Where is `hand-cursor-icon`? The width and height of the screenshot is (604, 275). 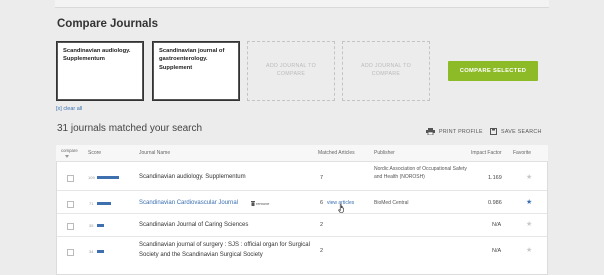 hand-cursor-icon is located at coordinates (341, 208).